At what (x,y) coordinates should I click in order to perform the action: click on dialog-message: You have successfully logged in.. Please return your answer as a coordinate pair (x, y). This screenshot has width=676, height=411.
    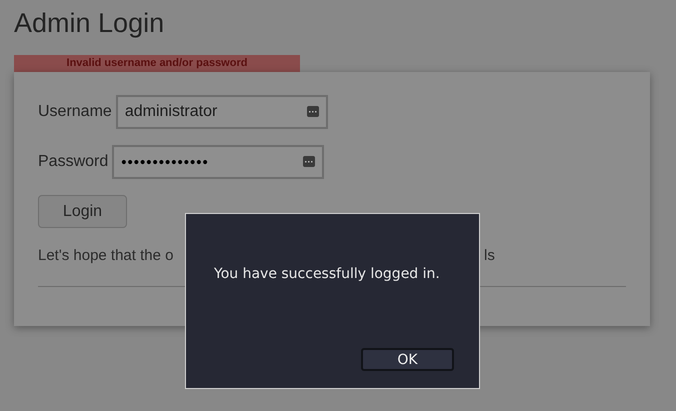
    Looking at the image, I should click on (327, 274).